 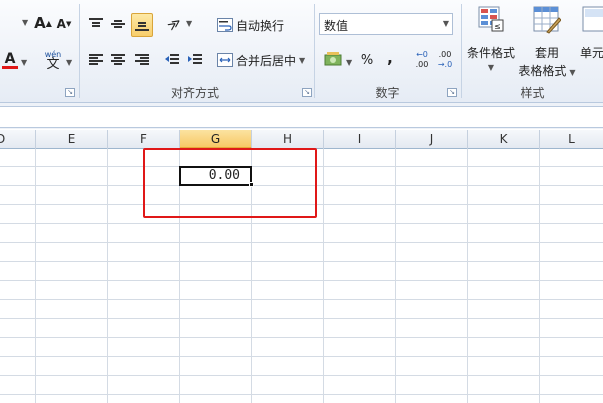 I want to click on alignment-group-label: 对齐方式, so click(x=194, y=93).